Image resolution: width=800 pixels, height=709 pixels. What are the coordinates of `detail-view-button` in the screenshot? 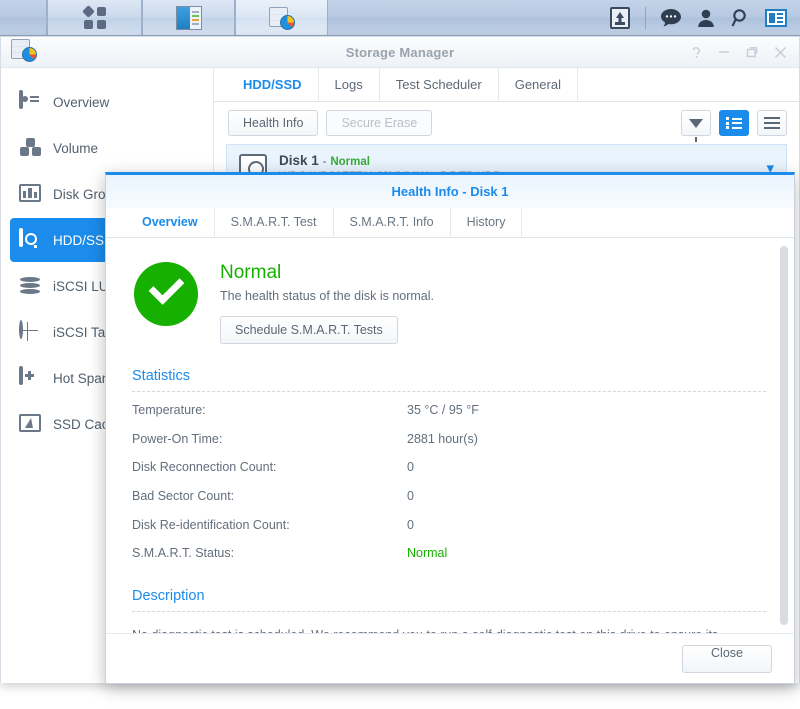 It's located at (734, 123).